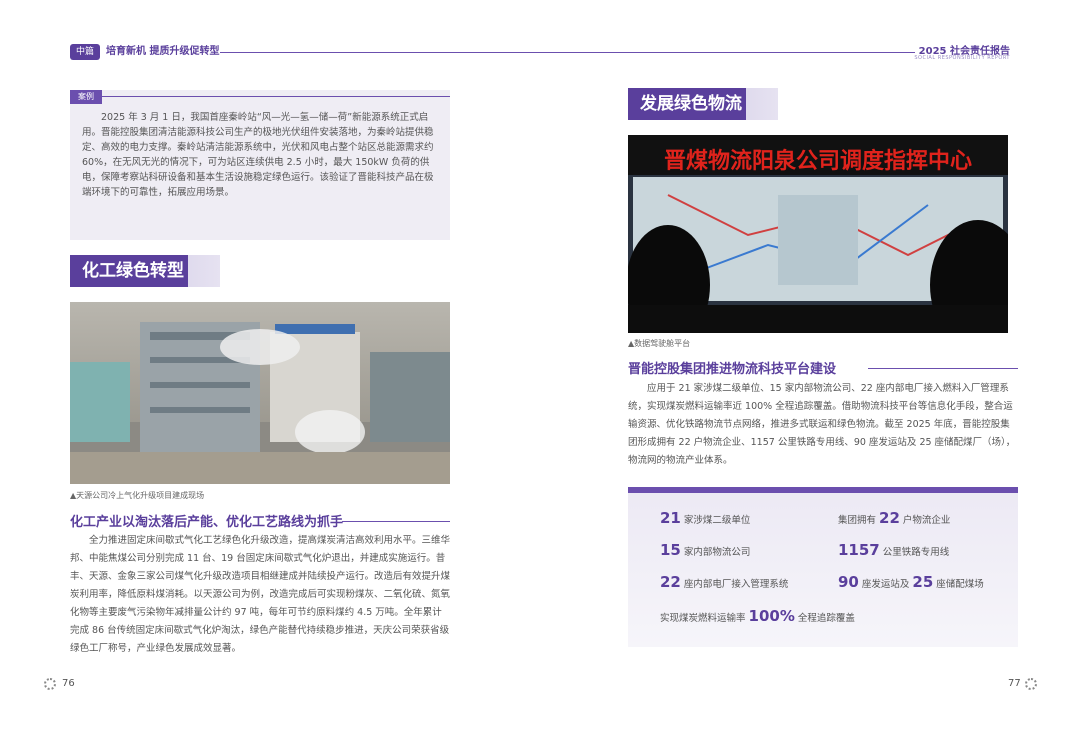 This screenshot has height=737, width=1080. Describe the element at coordinates (687, 104) in the screenshot. I see `section-title: 发展绿色物流` at that location.